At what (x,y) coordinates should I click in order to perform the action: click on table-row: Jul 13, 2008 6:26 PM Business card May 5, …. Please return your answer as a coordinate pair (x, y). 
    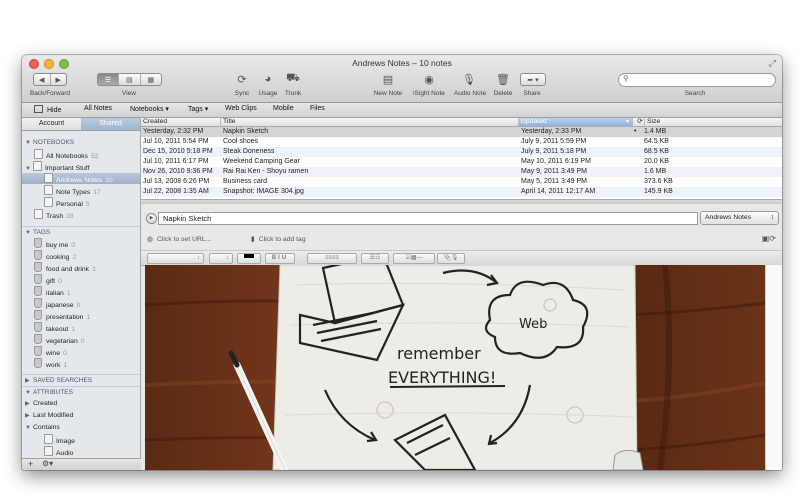
    Looking at the image, I should click on (461, 182).